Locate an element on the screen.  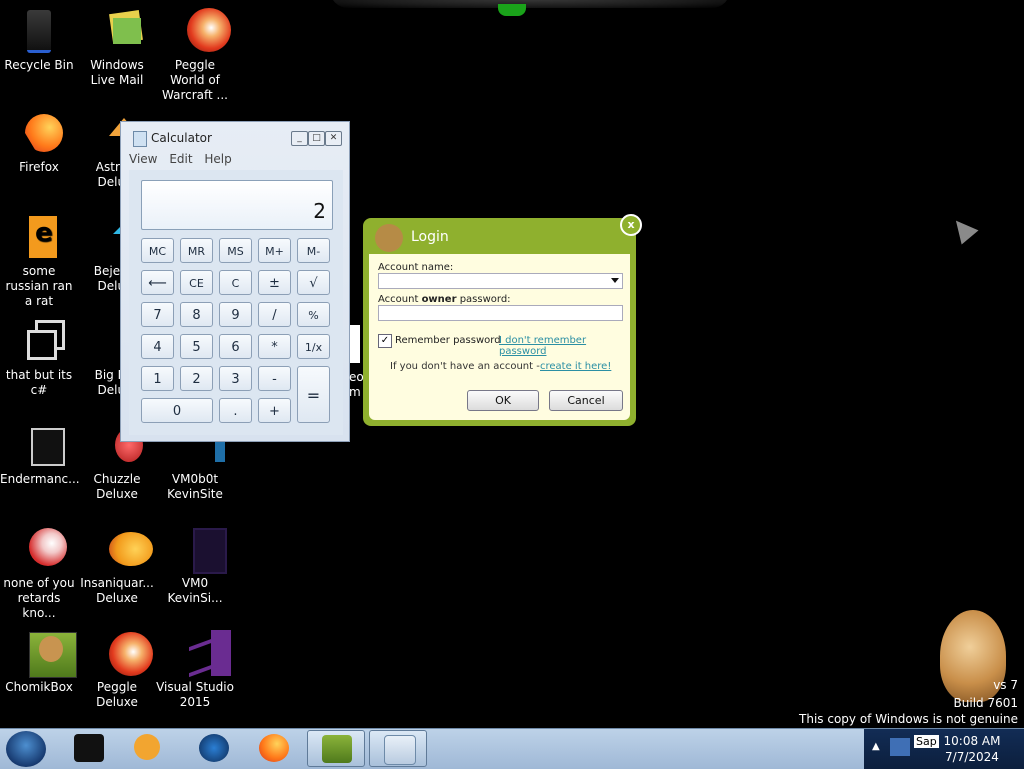
key-c: C is located at coordinates (235, 282).